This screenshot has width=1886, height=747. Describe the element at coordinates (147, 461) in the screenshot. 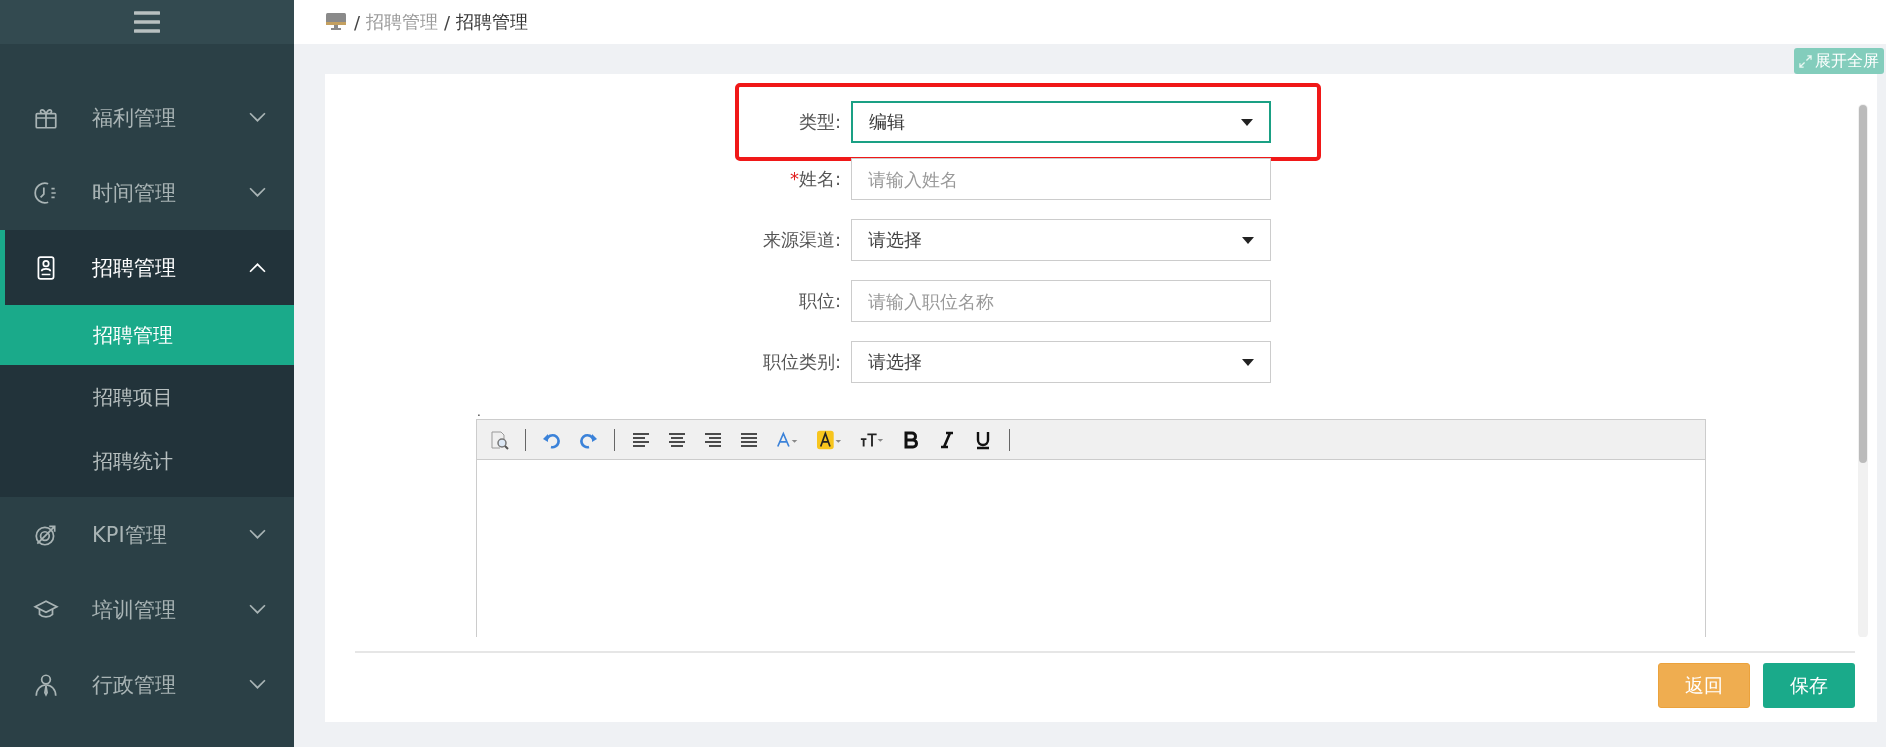

I see `sidebar-subitem: 招聘统计` at that location.